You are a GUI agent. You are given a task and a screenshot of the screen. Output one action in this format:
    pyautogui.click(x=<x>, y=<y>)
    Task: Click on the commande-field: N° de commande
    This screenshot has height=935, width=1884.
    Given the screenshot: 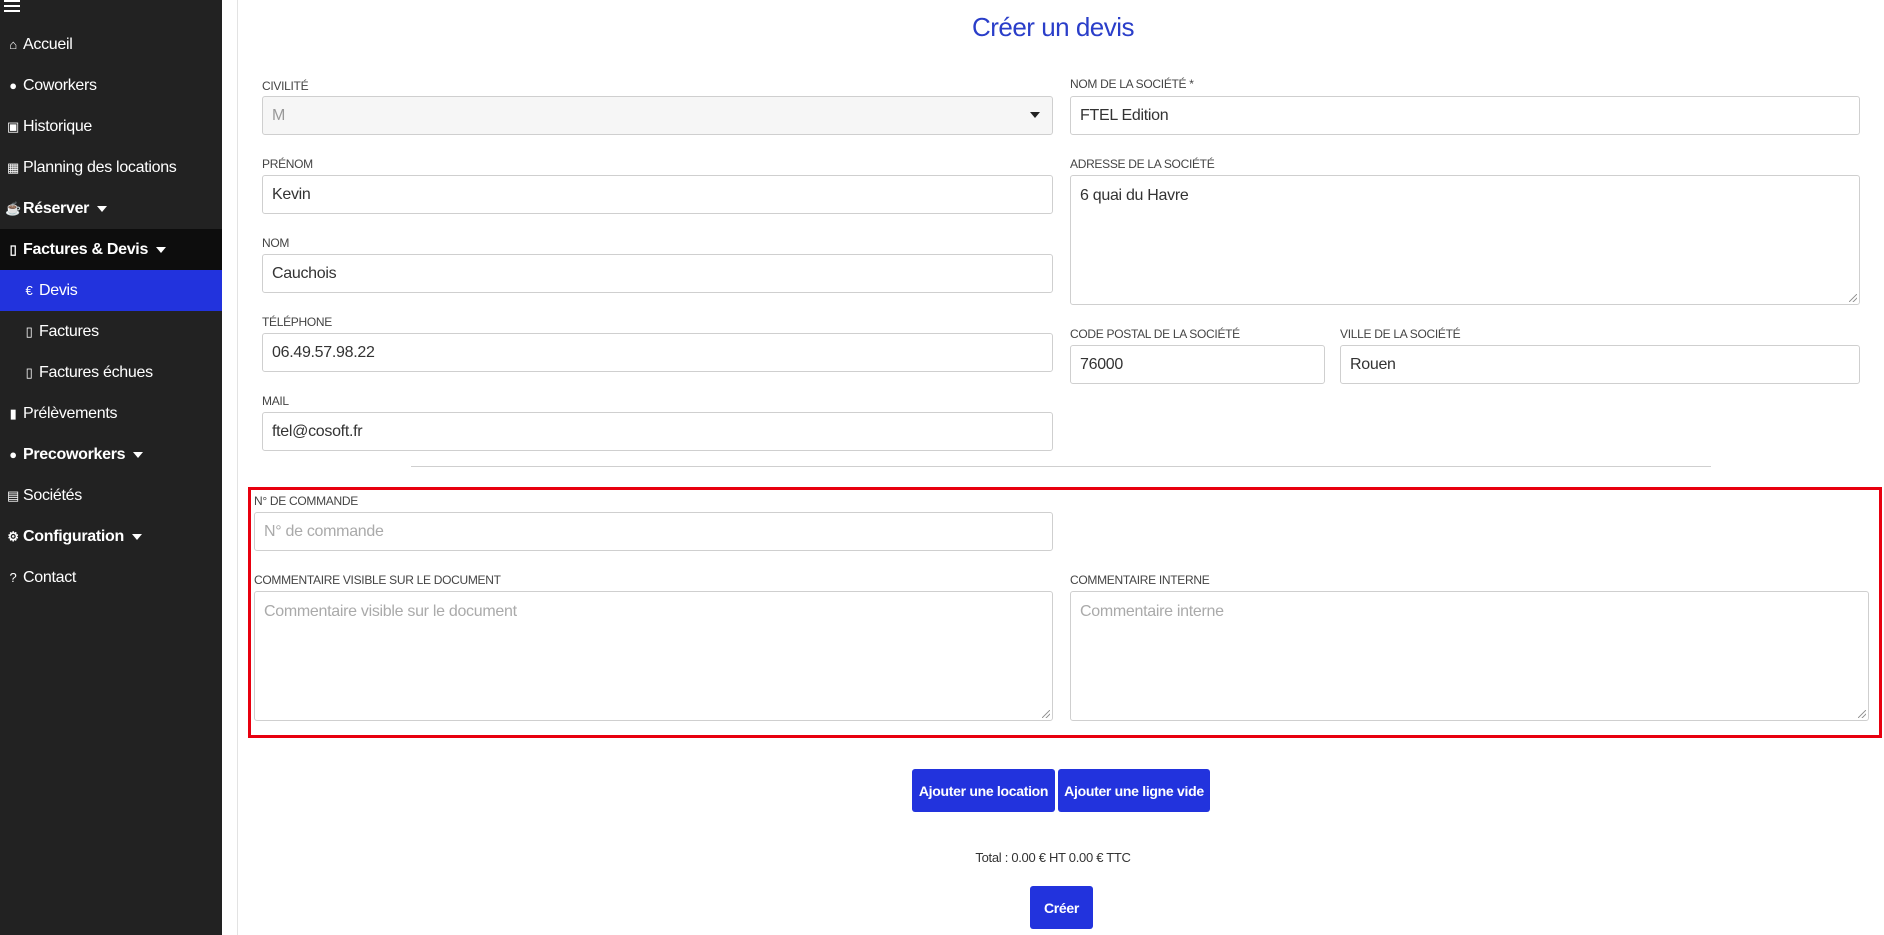 What is the action you would take?
    pyautogui.click(x=653, y=531)
    